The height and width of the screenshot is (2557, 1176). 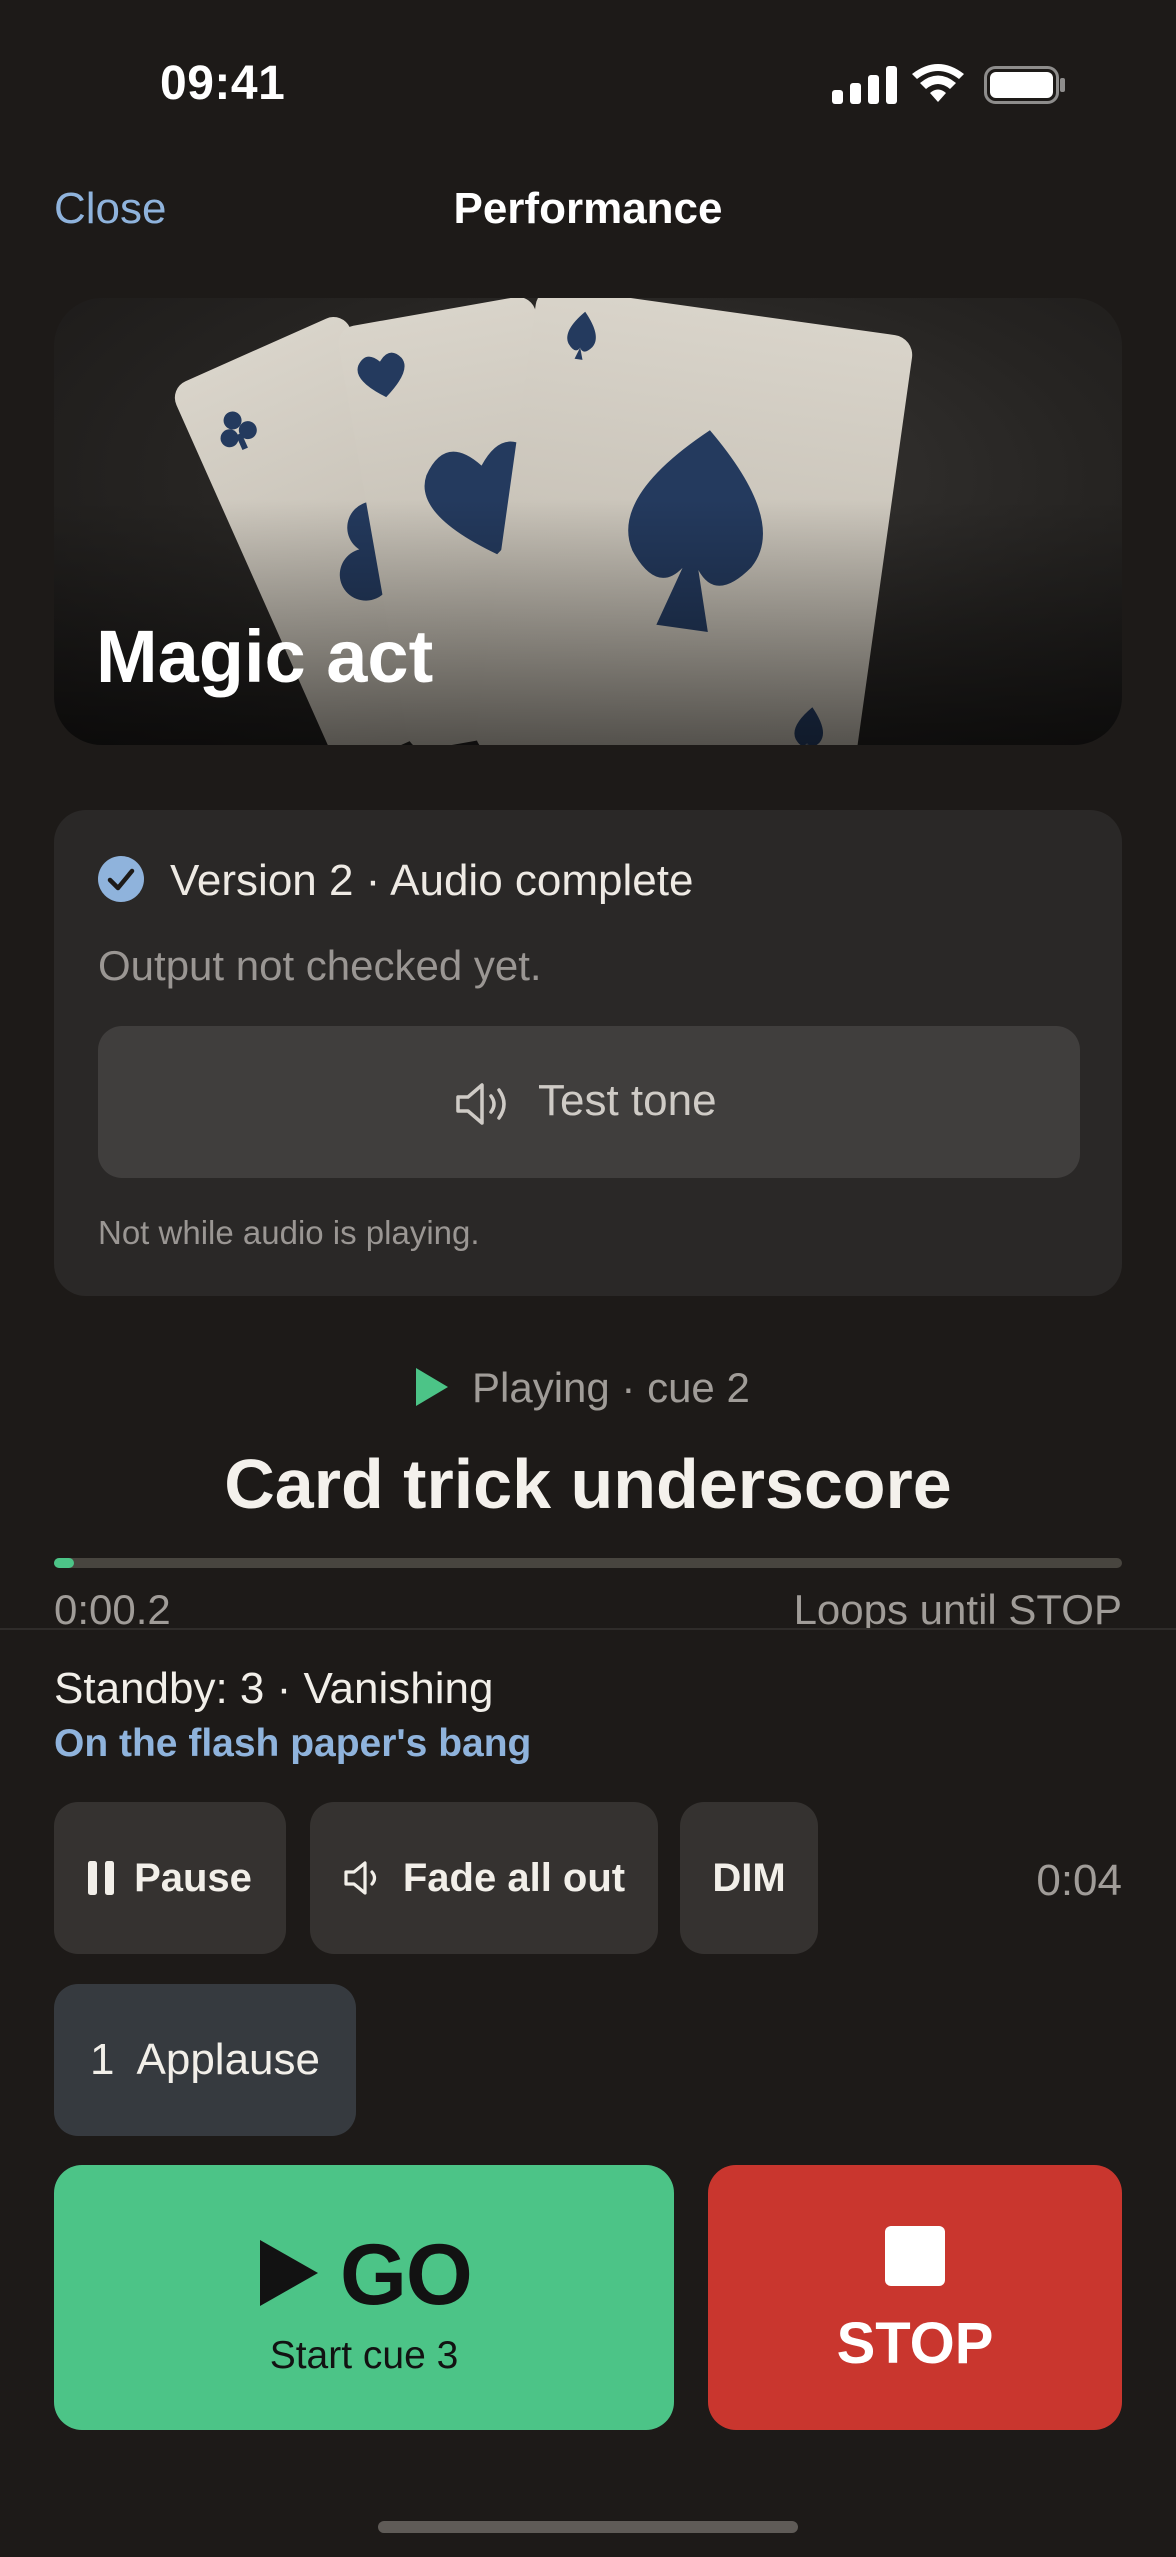 What do you see at coordinates (110, 209) in the screenshot?
I see `close-button: Close` at bounding box center [110, 209].